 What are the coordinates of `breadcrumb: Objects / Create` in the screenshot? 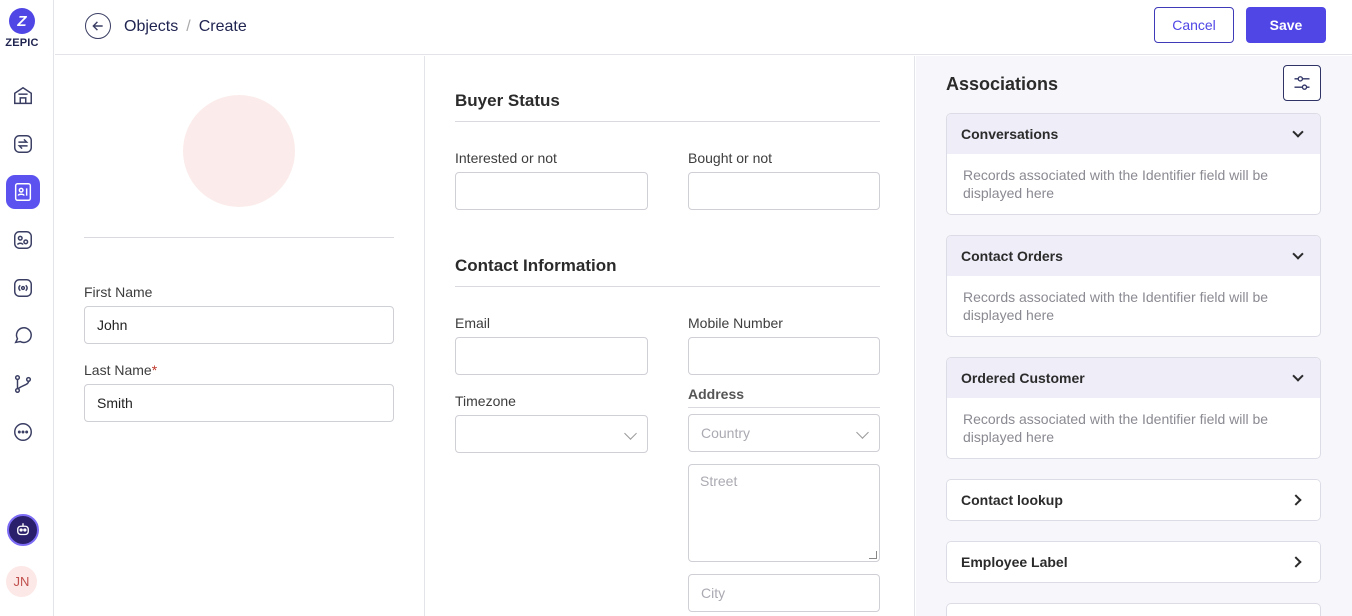 It's located at (185, 27).